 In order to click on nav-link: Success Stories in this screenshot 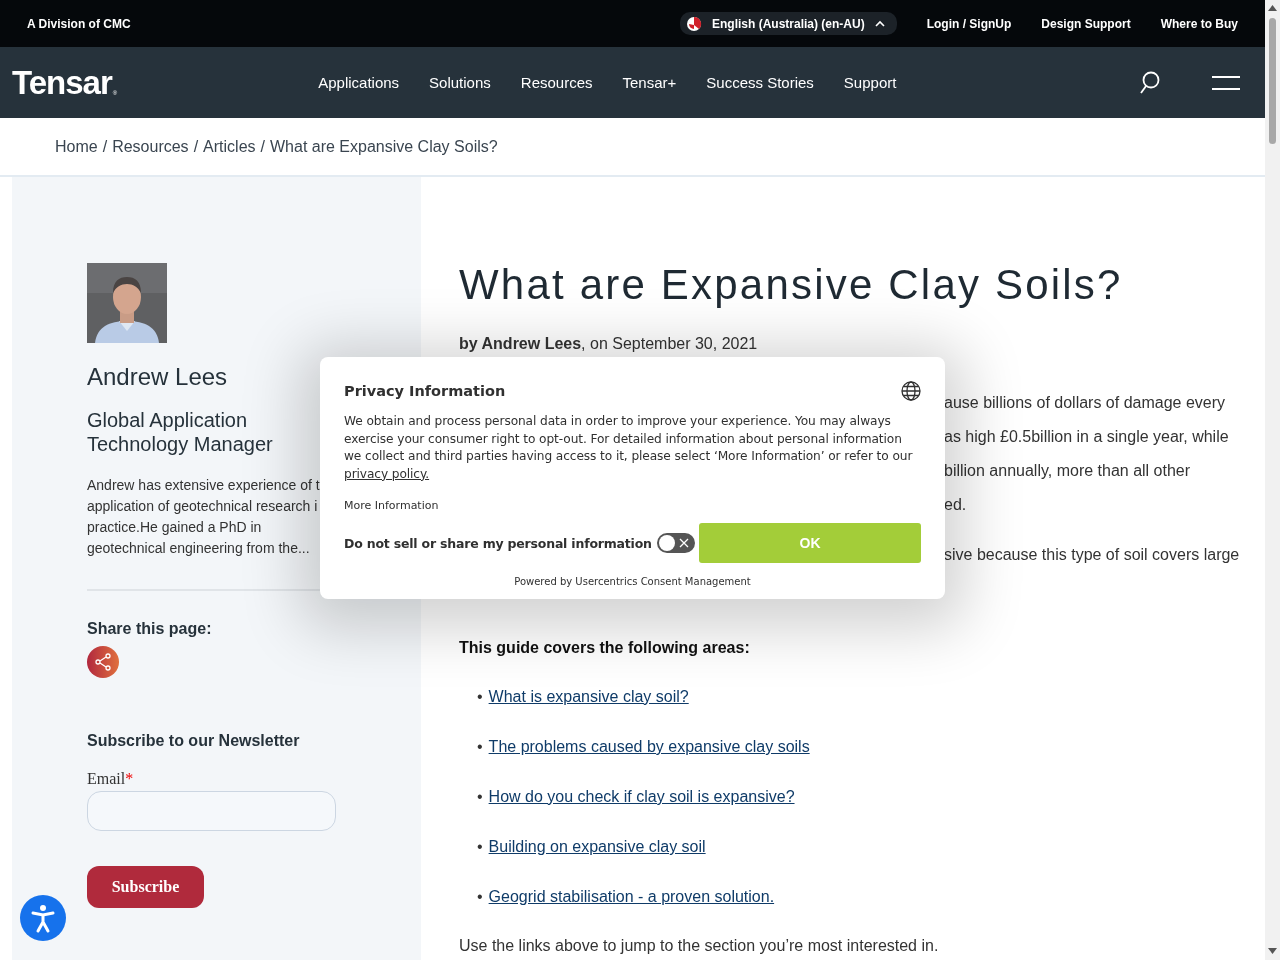, I will do `click(760, 82)`.